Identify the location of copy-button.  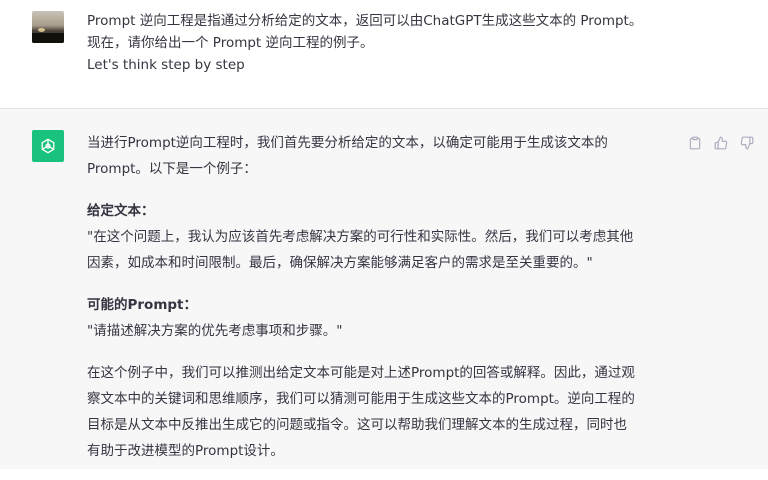
(694, 142).